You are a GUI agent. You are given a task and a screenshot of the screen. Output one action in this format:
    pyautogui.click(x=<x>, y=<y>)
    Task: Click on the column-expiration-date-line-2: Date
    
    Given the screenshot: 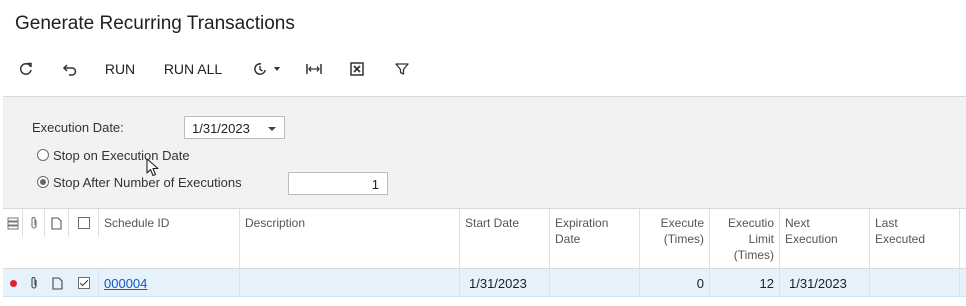 What is the action you would take?
    pyautogui.click(x=568, y=239)
    